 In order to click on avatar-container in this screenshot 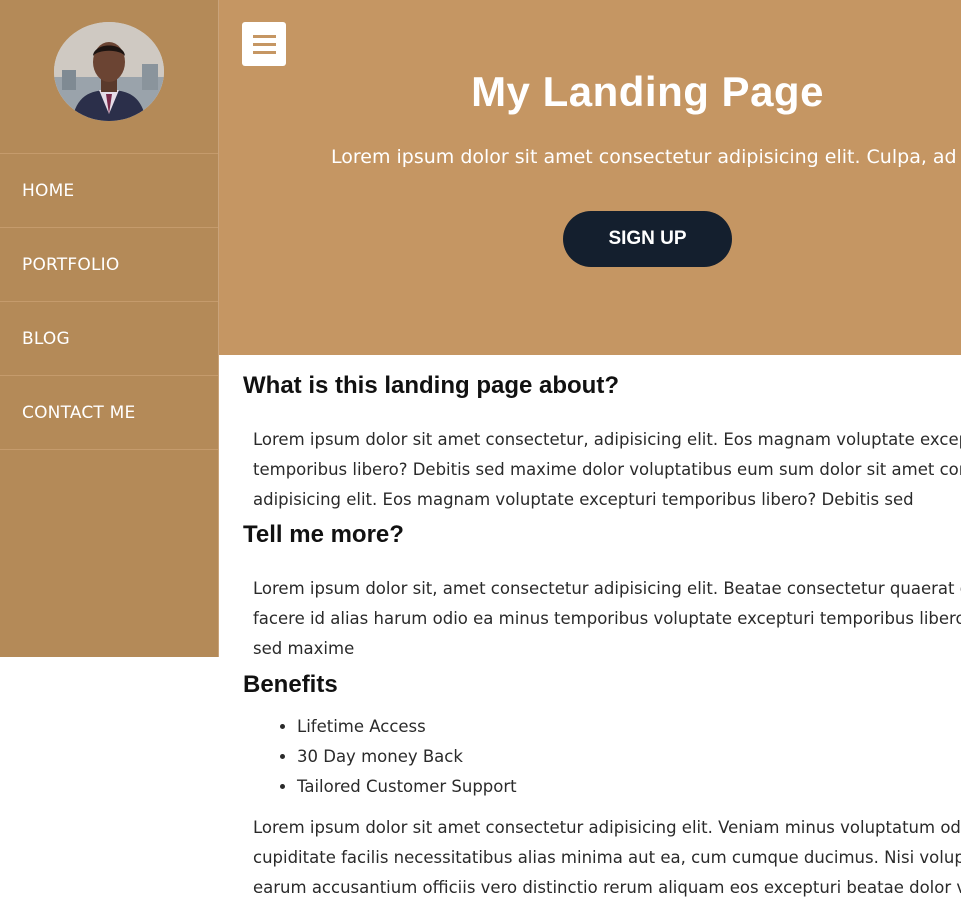, I will do `click(109, 77)`.